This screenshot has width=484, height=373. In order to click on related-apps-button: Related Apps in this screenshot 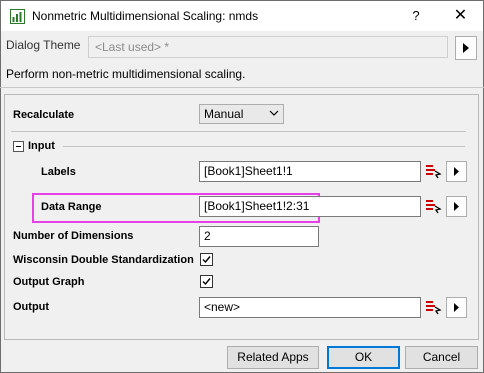, I will do `click(273, 357)`.